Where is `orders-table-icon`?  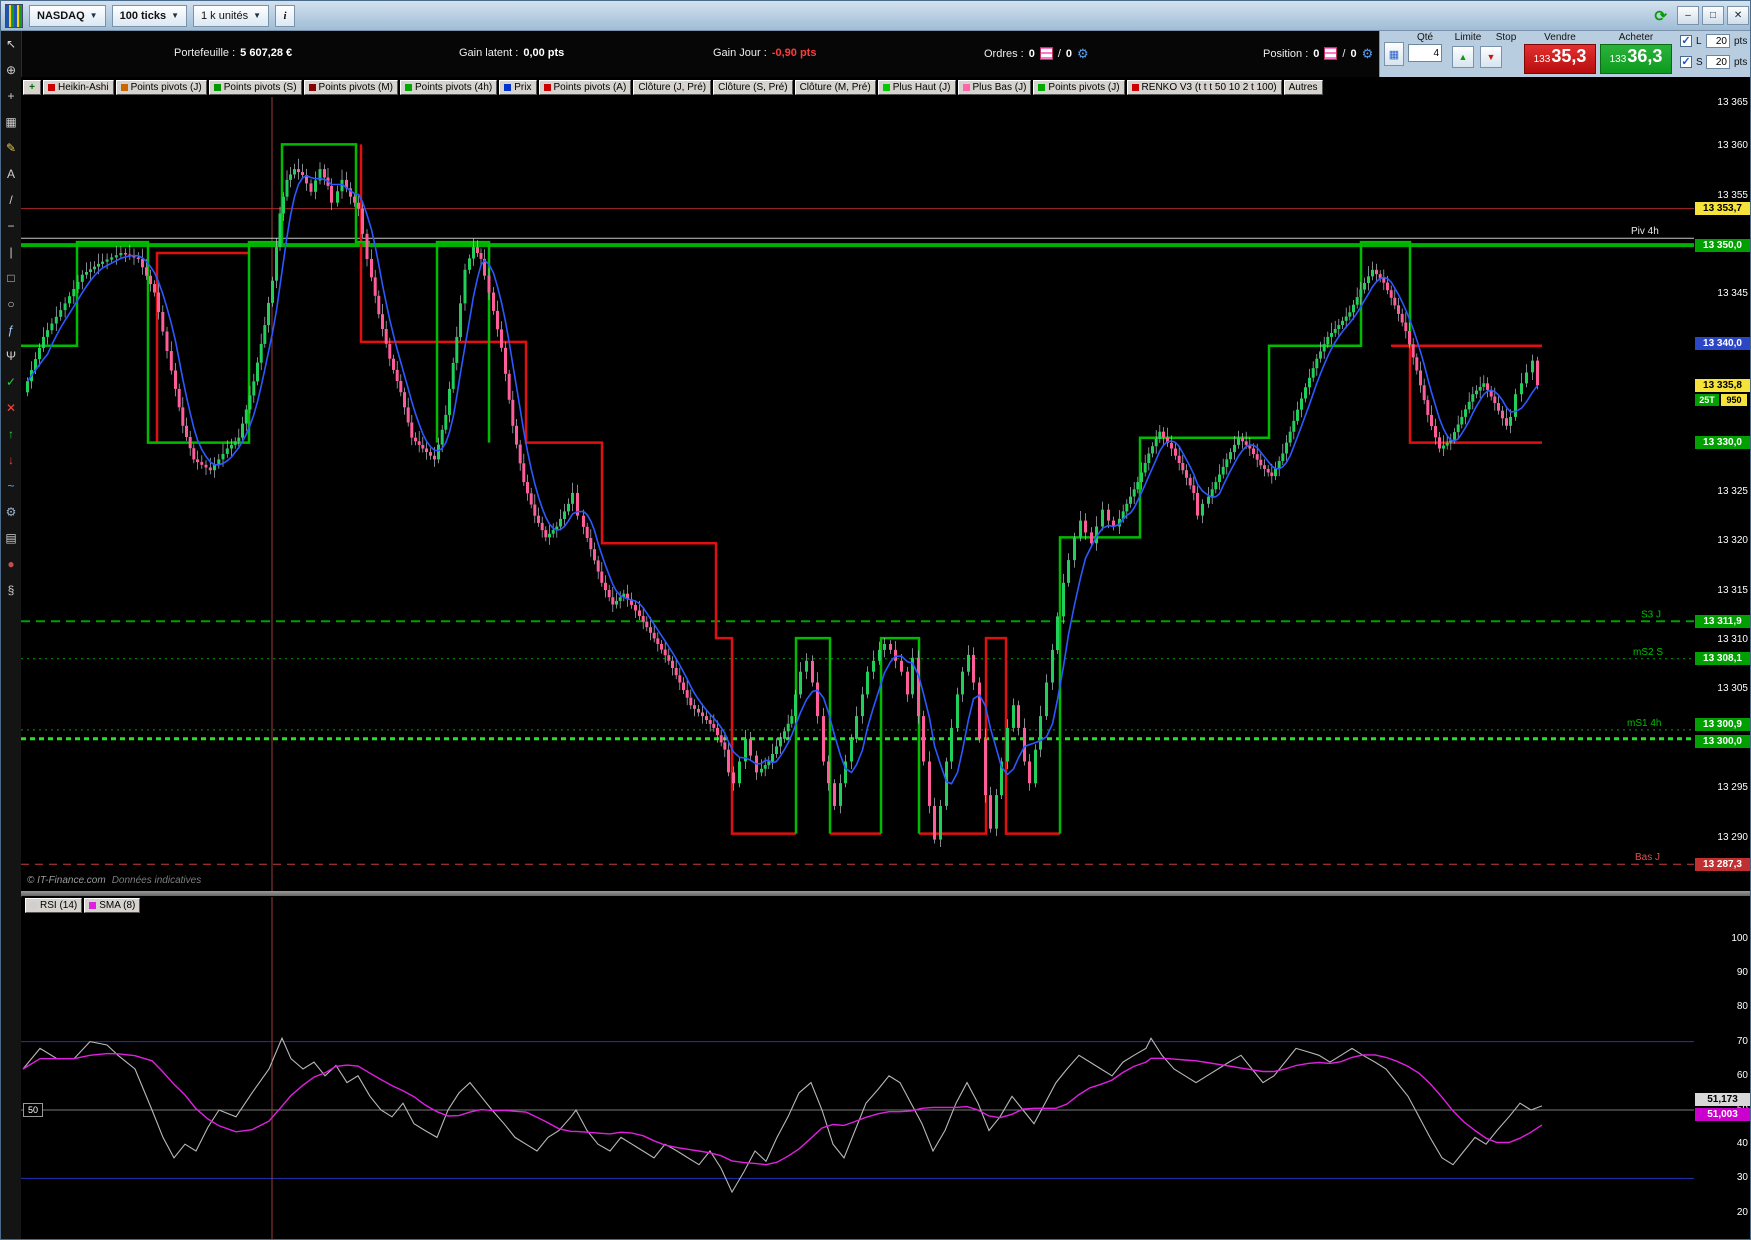 orders-table-icon is located at coordinates (1046, 53).